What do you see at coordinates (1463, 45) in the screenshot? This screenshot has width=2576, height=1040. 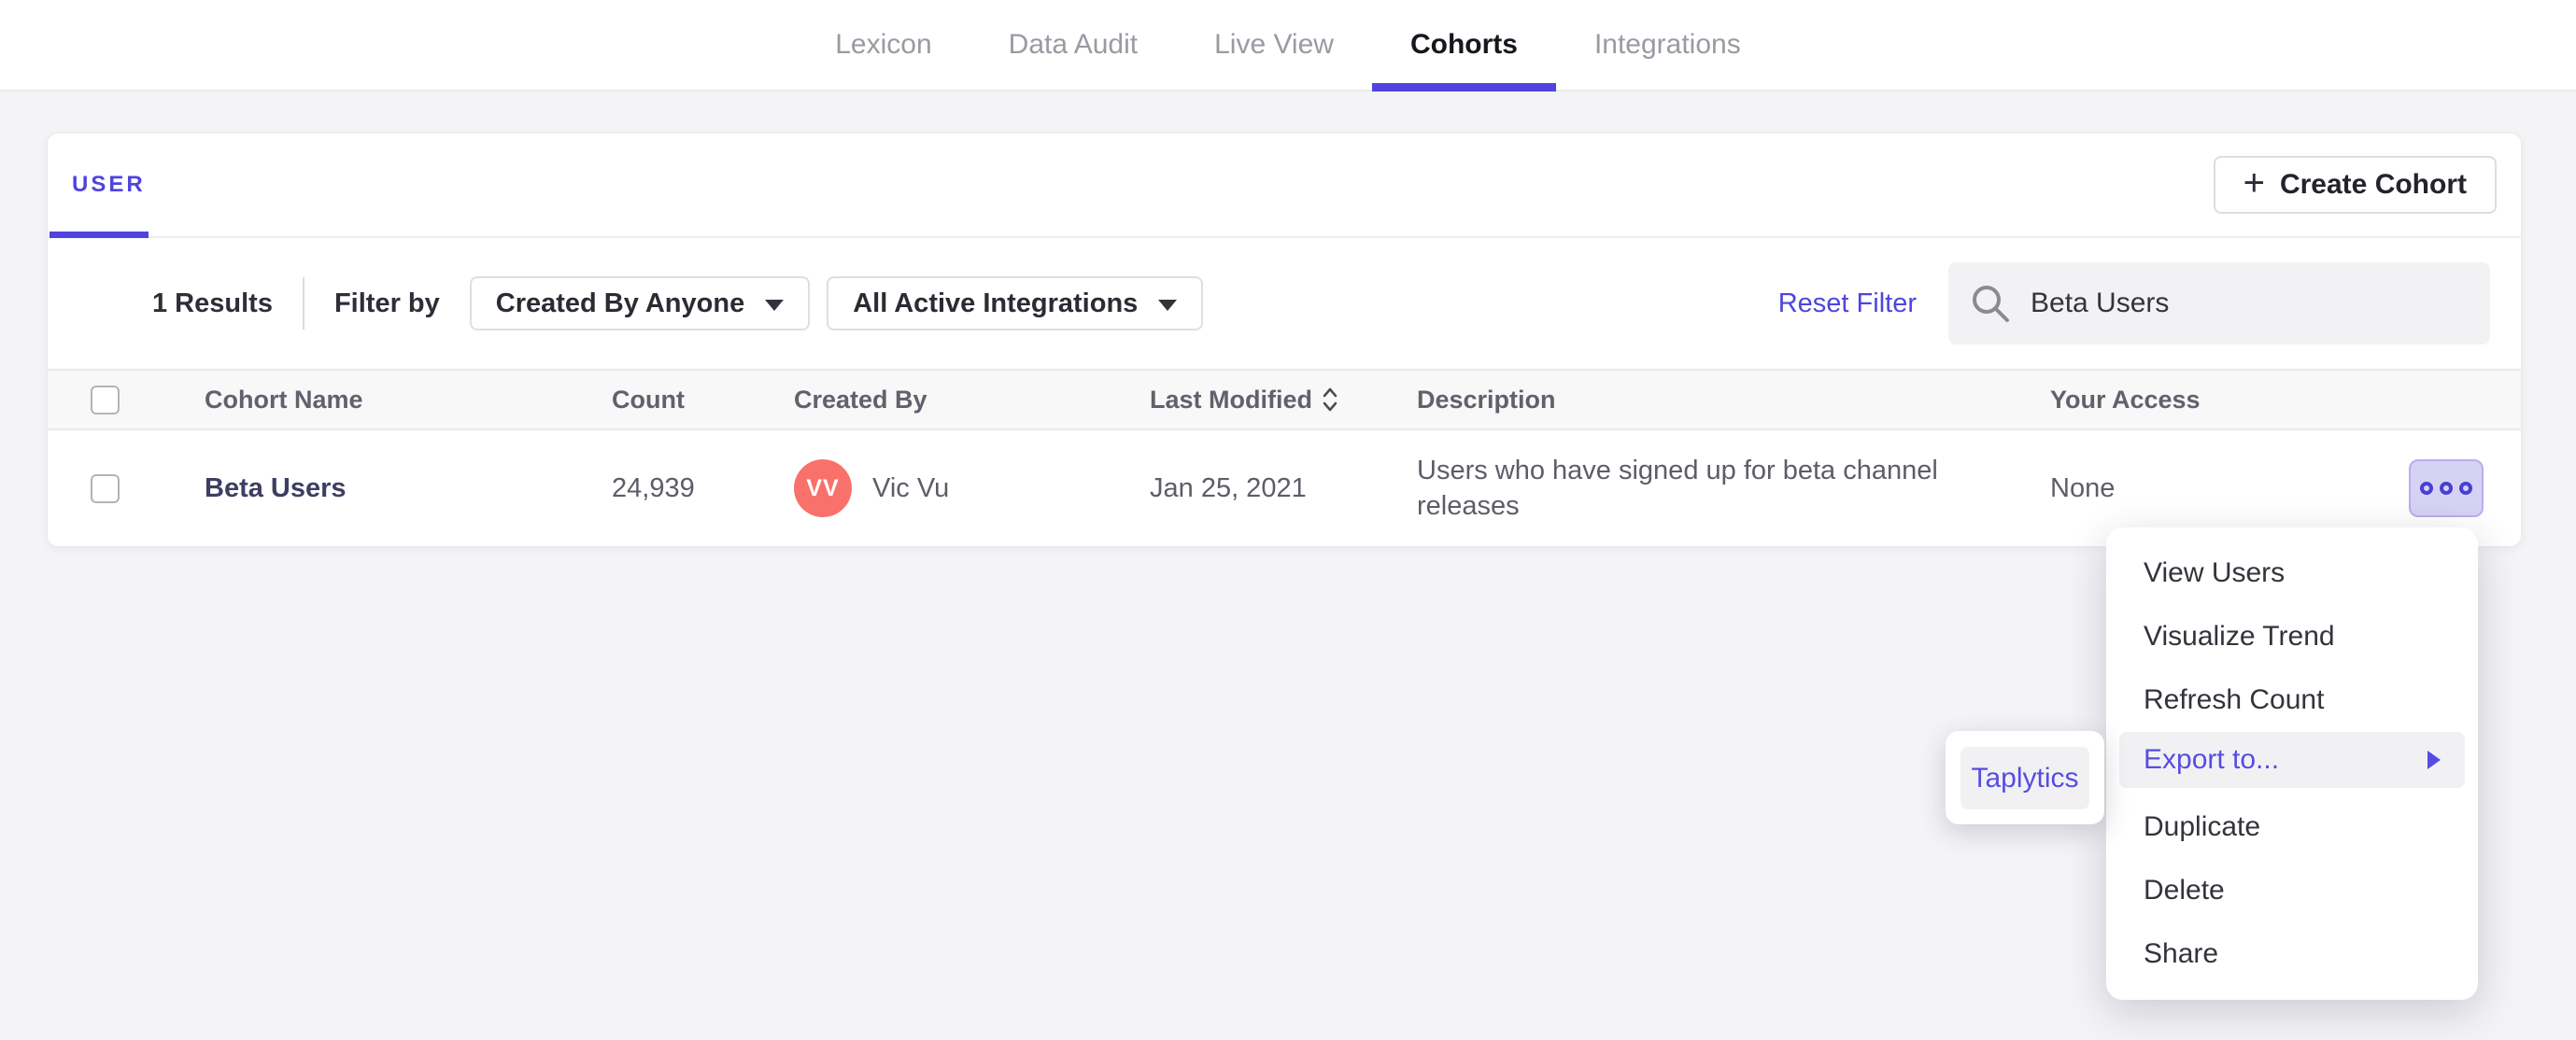 I see `tab-cohorts: Cohorts` at bounding box center [1463, 45].